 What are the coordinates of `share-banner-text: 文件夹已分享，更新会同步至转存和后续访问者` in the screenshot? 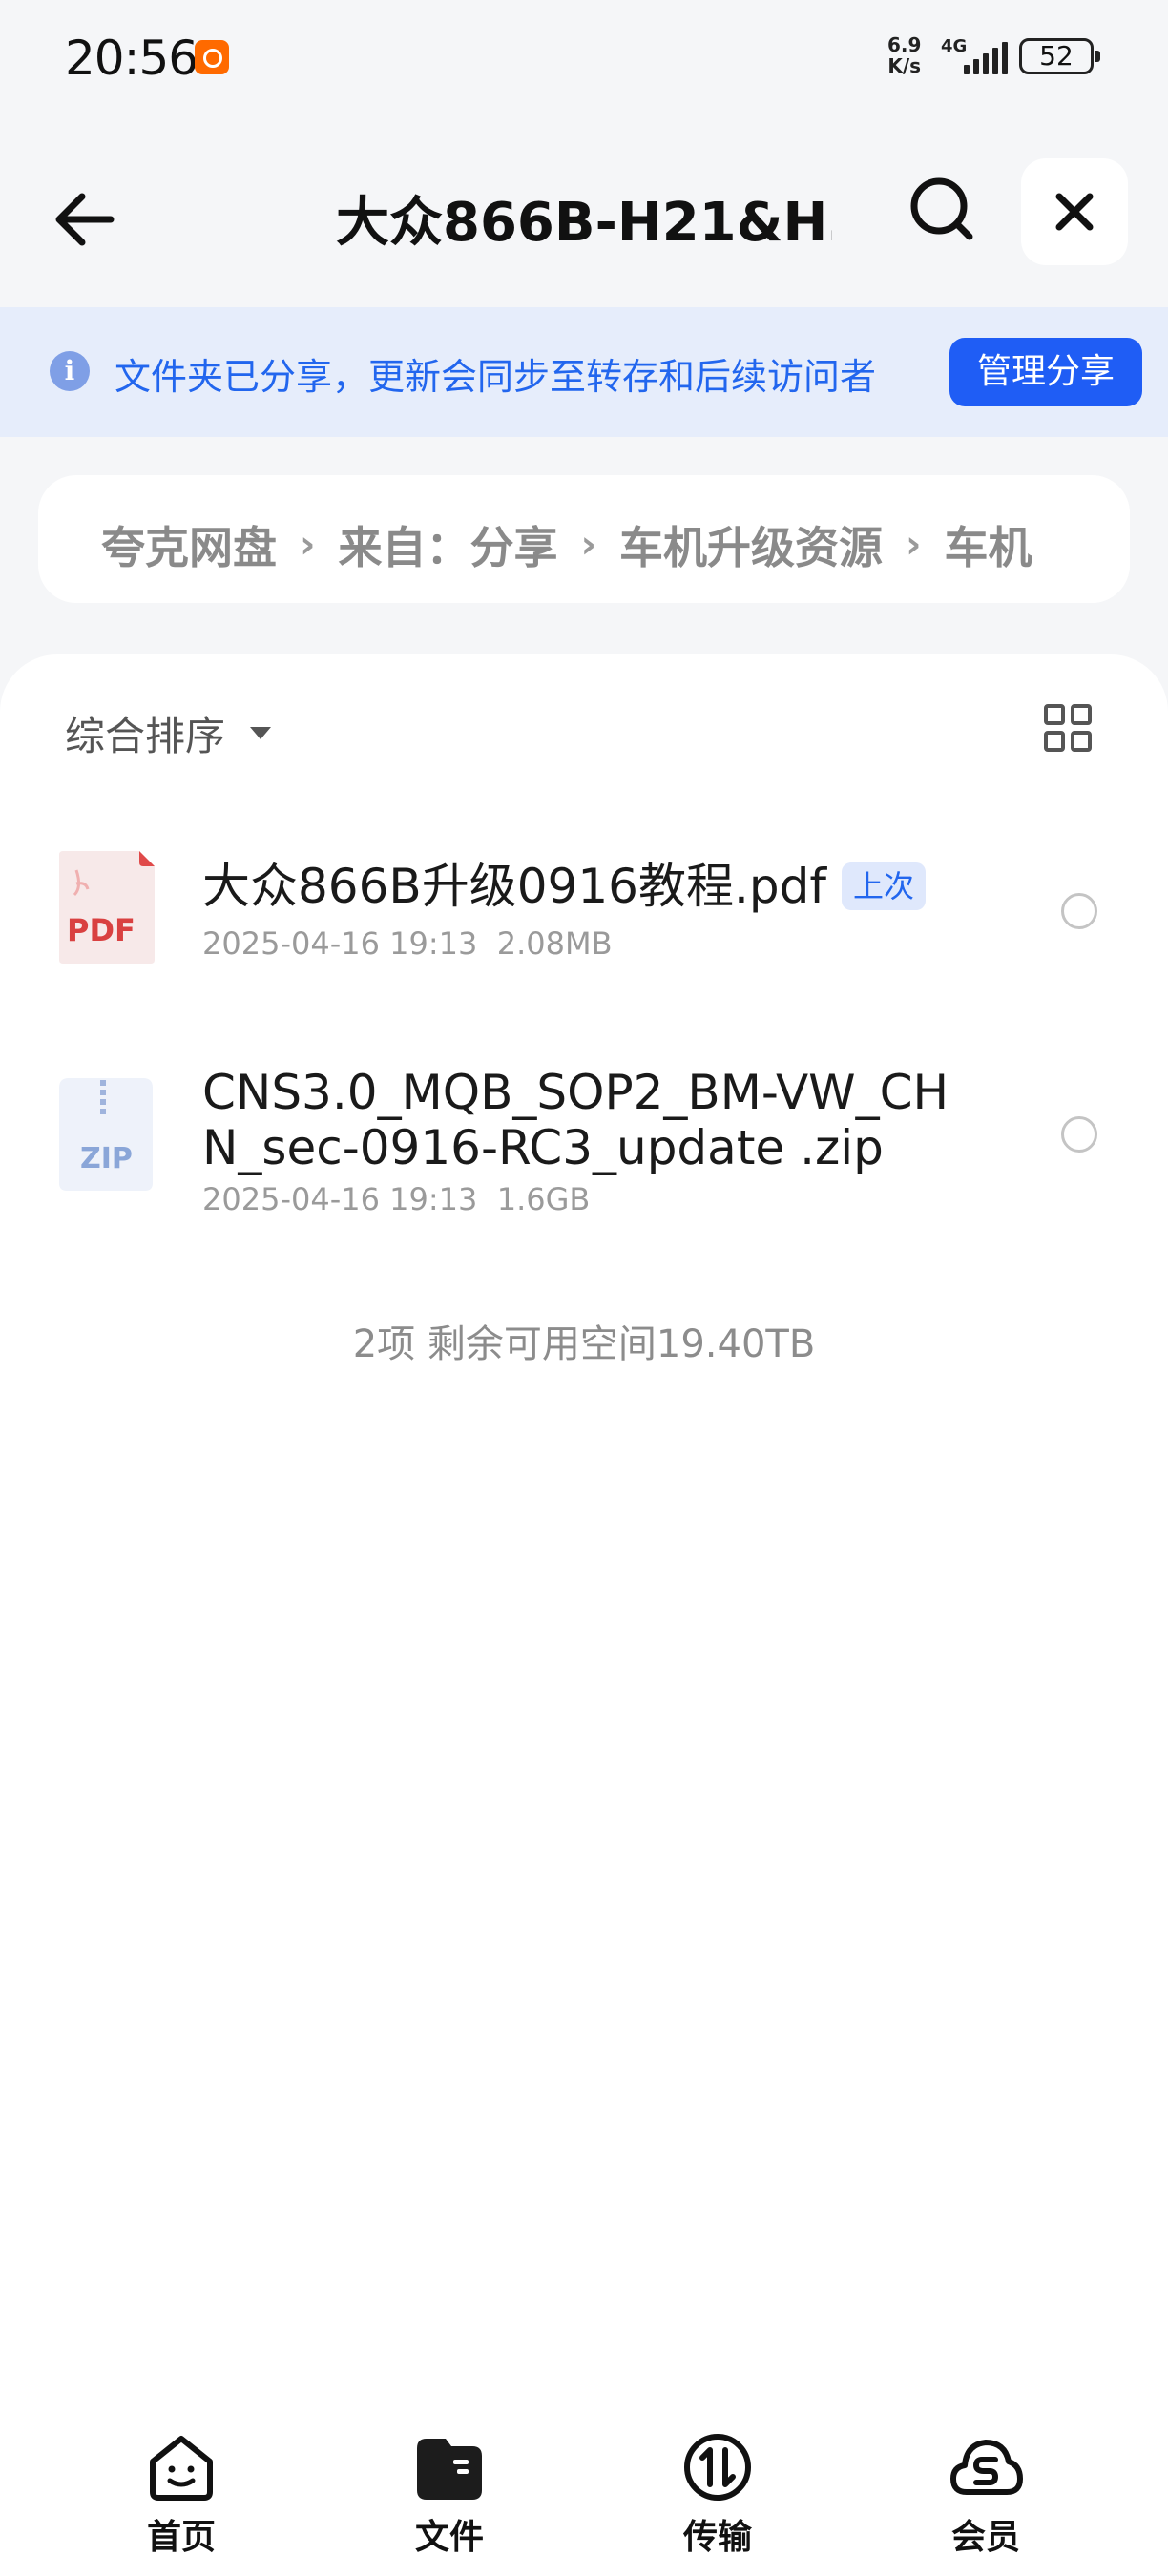 It's located at (496, 377).